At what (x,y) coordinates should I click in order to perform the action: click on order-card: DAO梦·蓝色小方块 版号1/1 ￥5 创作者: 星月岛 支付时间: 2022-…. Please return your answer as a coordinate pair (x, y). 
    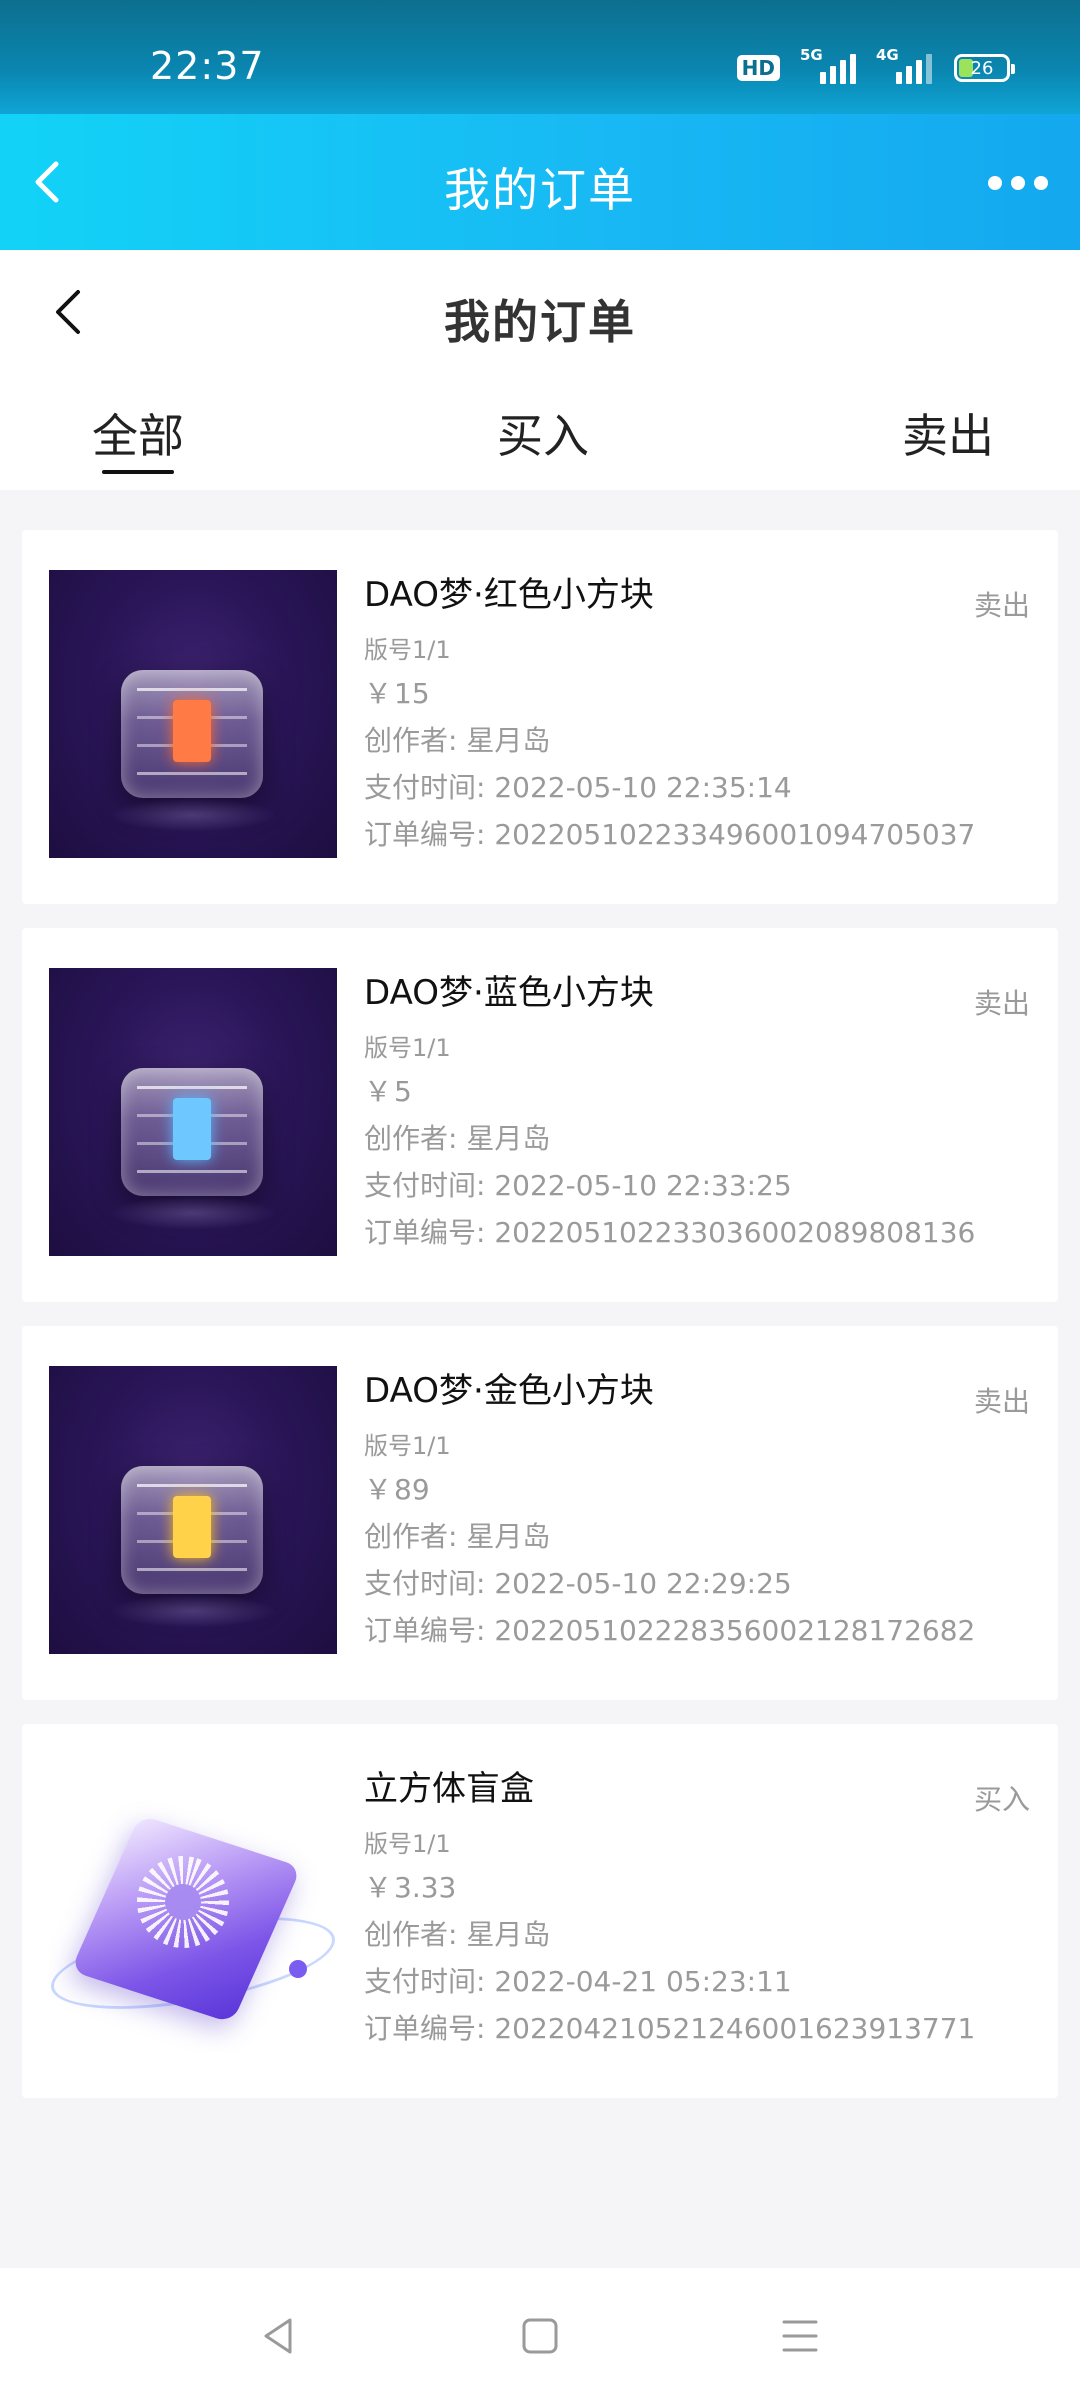
    Looking at the image, I should click on (540, 1115).